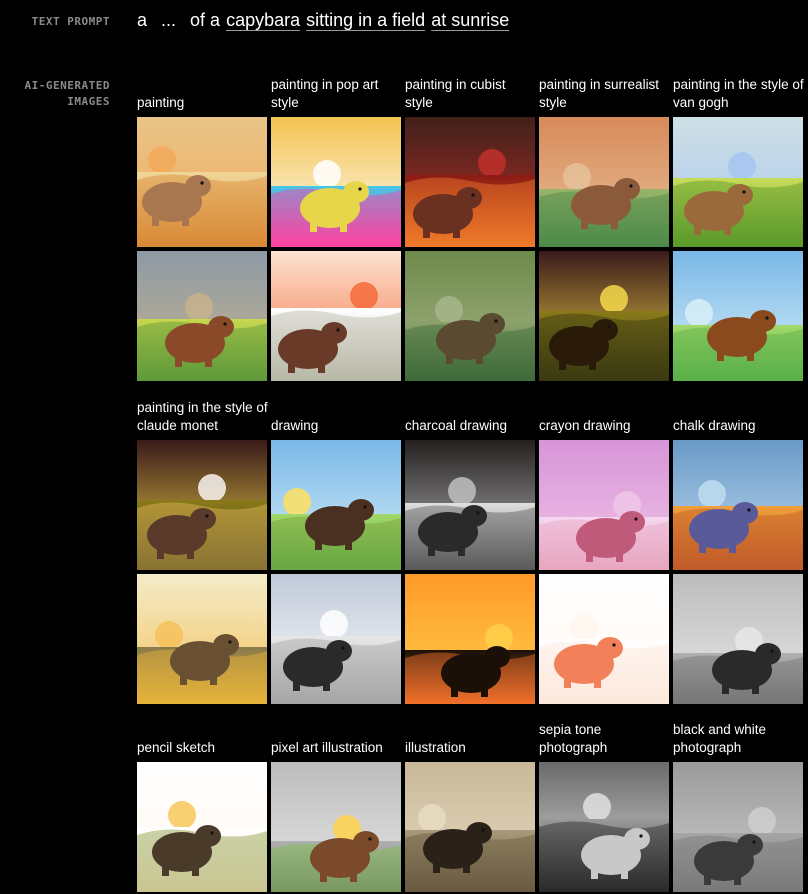 The width and height of the screenshot is (808, 894). Describe the element at coordinates (263, 20) in the screenshot. I see `prompt-subject-option: capybara` at that location.